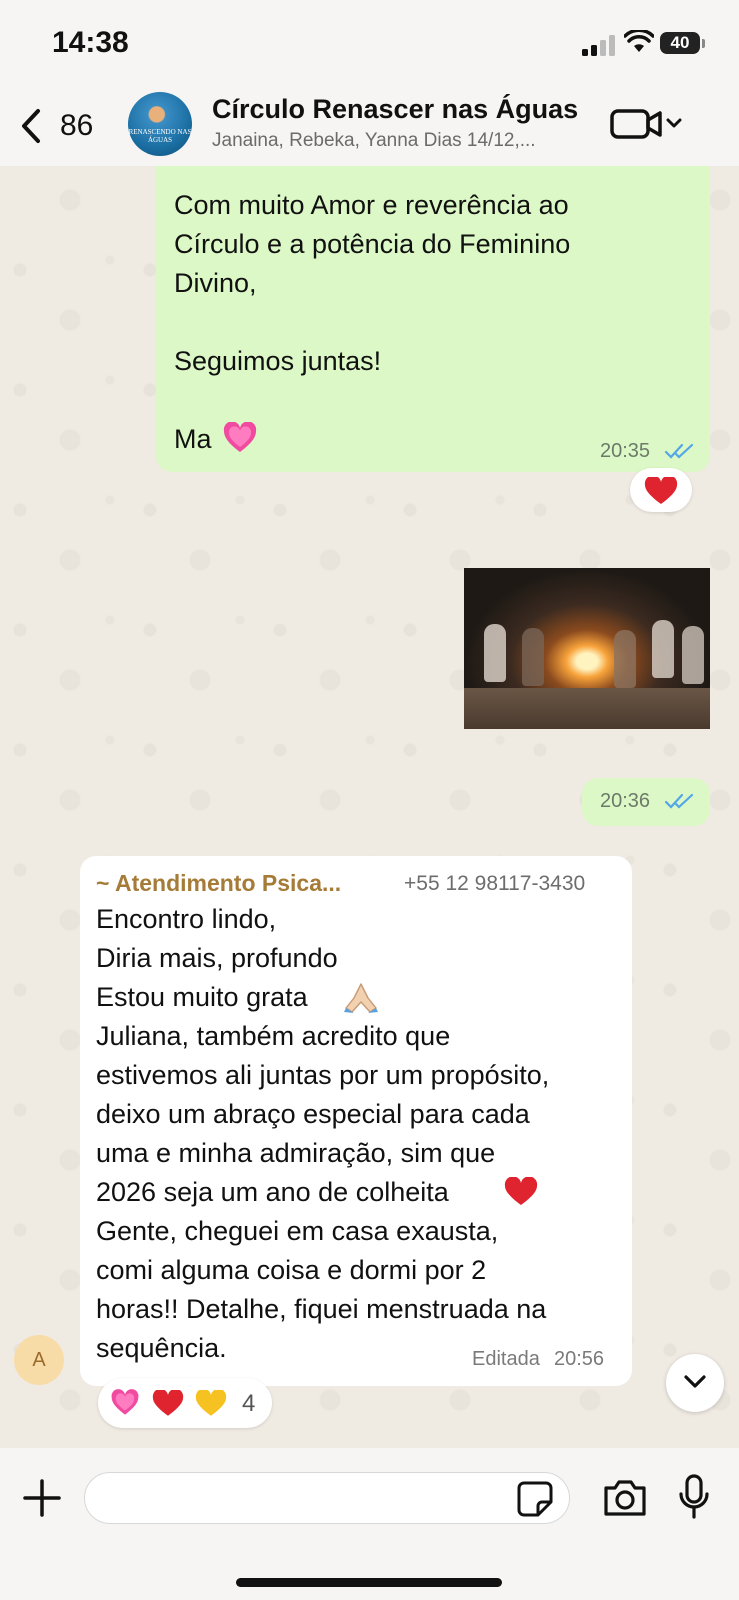 The height and width of the screenshot is (1600, 739). I want to click on message-line: 2026 seja um ano de colheita, so click(272, 1192).